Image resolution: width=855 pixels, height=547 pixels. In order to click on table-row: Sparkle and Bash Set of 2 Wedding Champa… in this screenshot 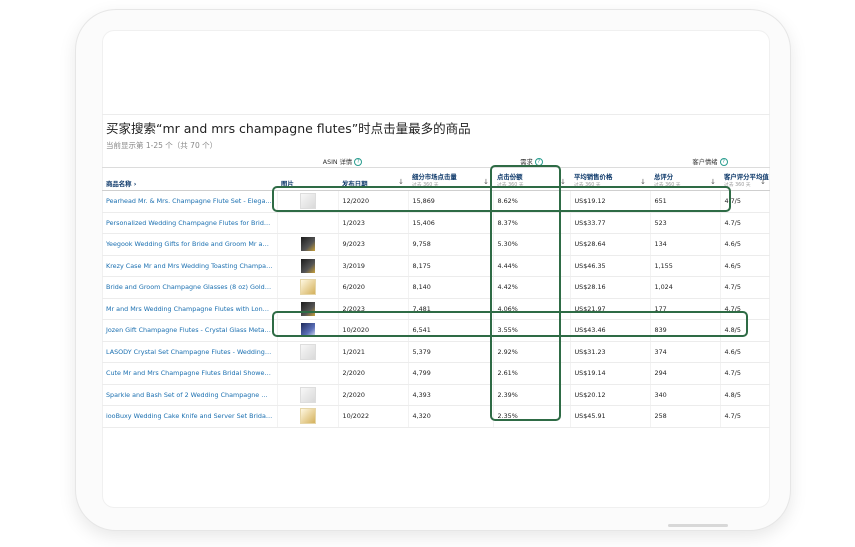, I will do `click(436, 395)`.